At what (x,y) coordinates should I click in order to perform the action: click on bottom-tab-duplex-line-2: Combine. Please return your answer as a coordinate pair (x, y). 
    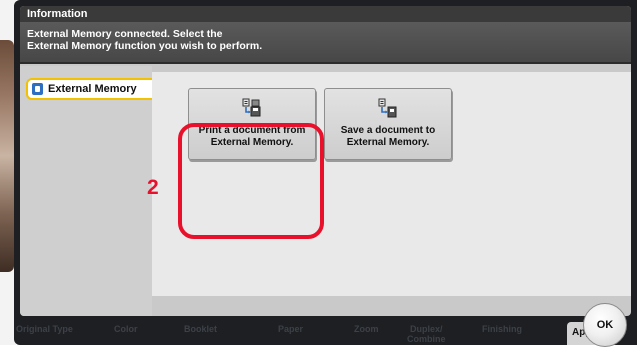
    Looking at the image, I should click on (426, 339).